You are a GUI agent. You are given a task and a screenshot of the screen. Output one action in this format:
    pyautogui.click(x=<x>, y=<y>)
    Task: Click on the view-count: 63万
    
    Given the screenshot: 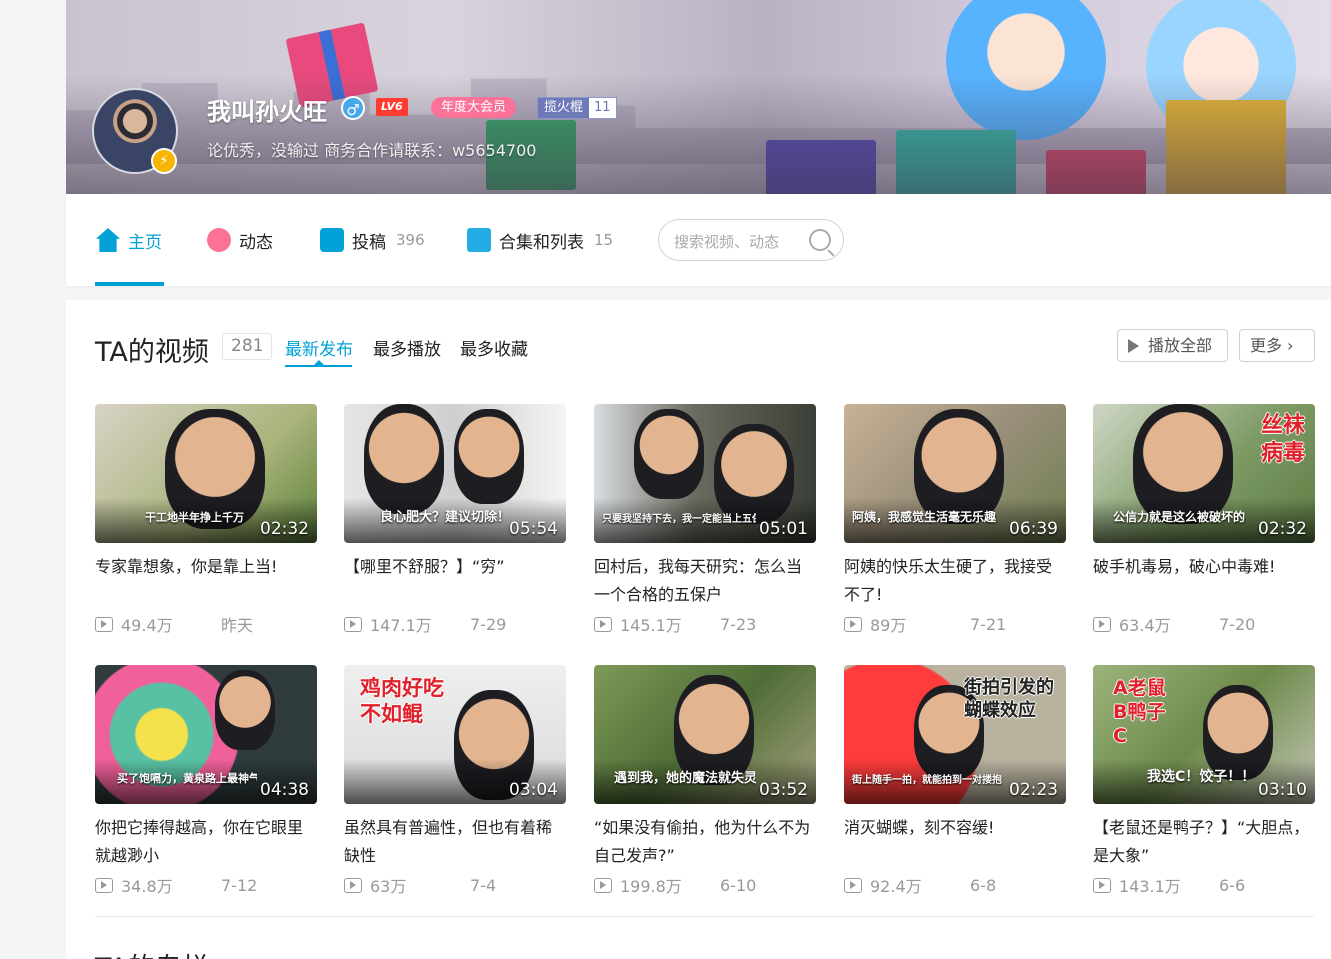 What is the action you would take?
    pyautogui.click(x=388, y=886)
    